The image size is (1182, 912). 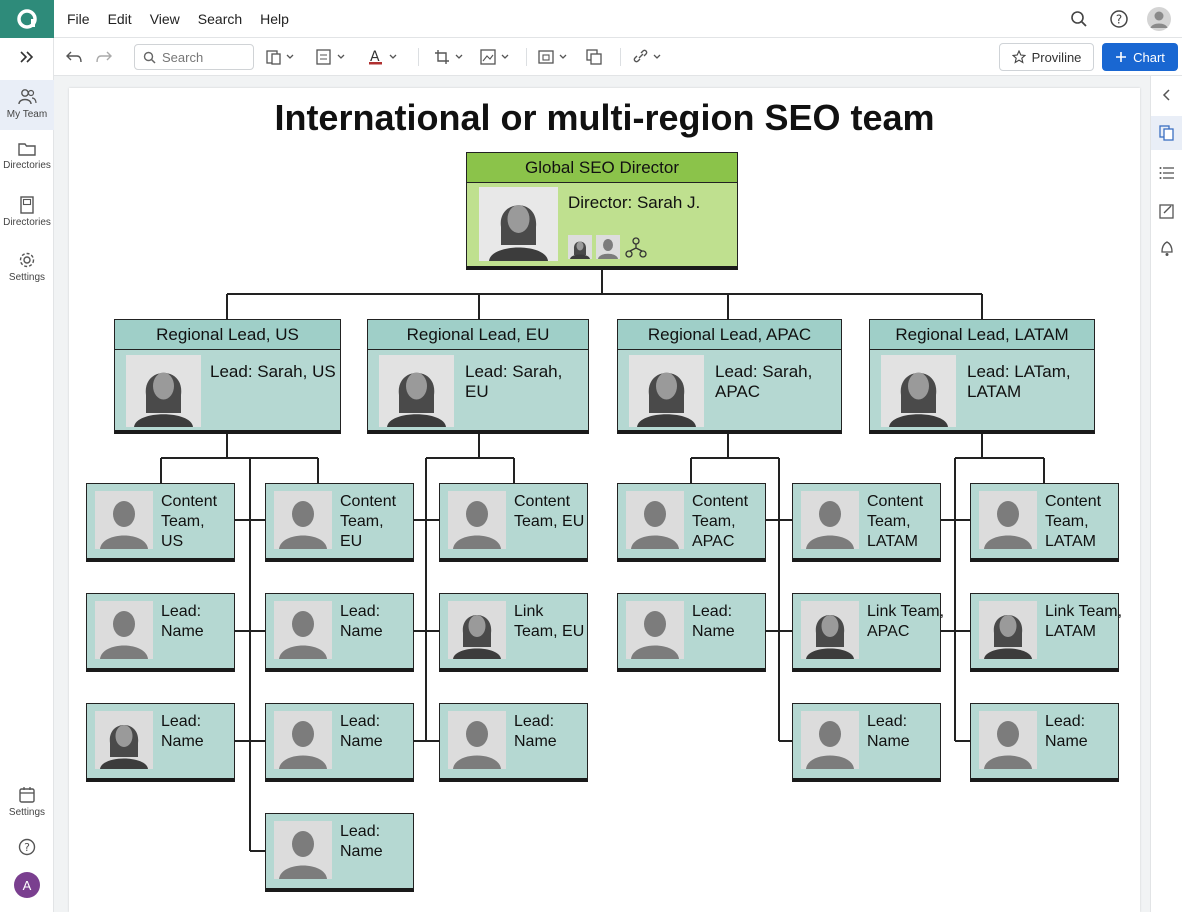 I want to click on link-icon, so click(x=649, y=57).